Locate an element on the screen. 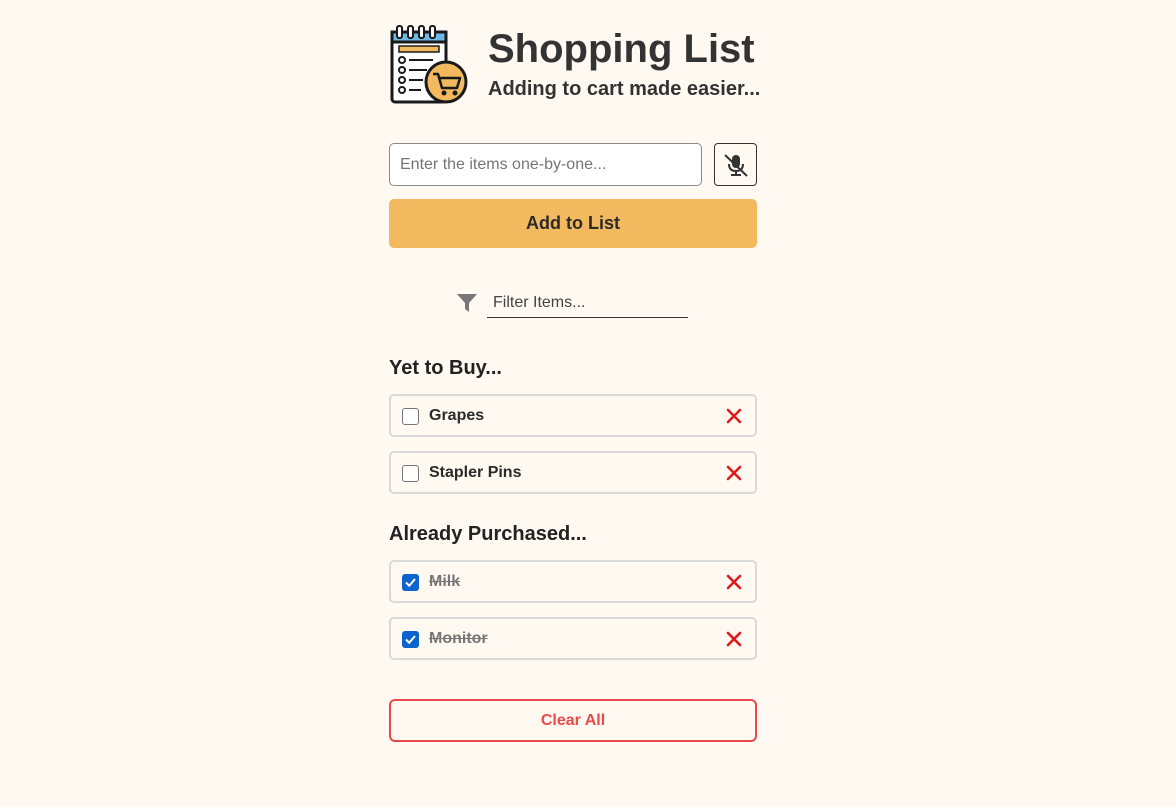  item-input is located at coordinates (545, 164).